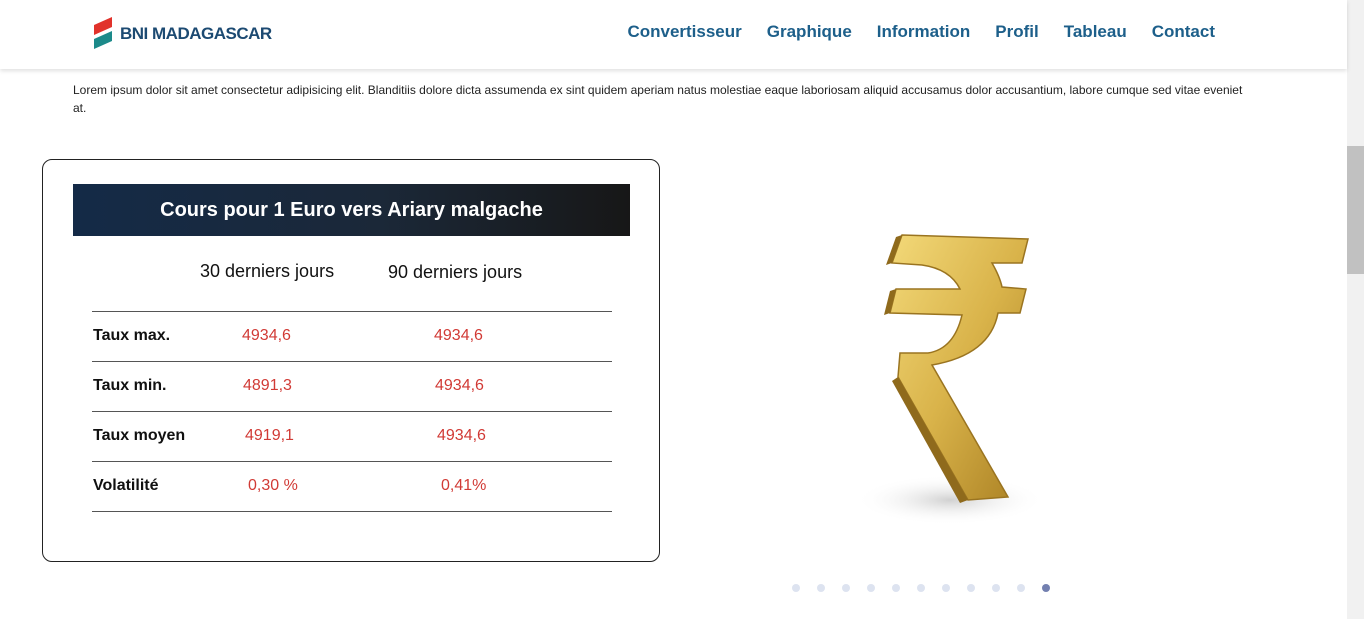 Image resolution: width=1364 pixels, height=619 pixels. What do you see at coordinates (352, 436) in the screenshot?
I see `rate-row-average: Taux moyen 4919,1 4934,6` at bounding box center [352, 436].